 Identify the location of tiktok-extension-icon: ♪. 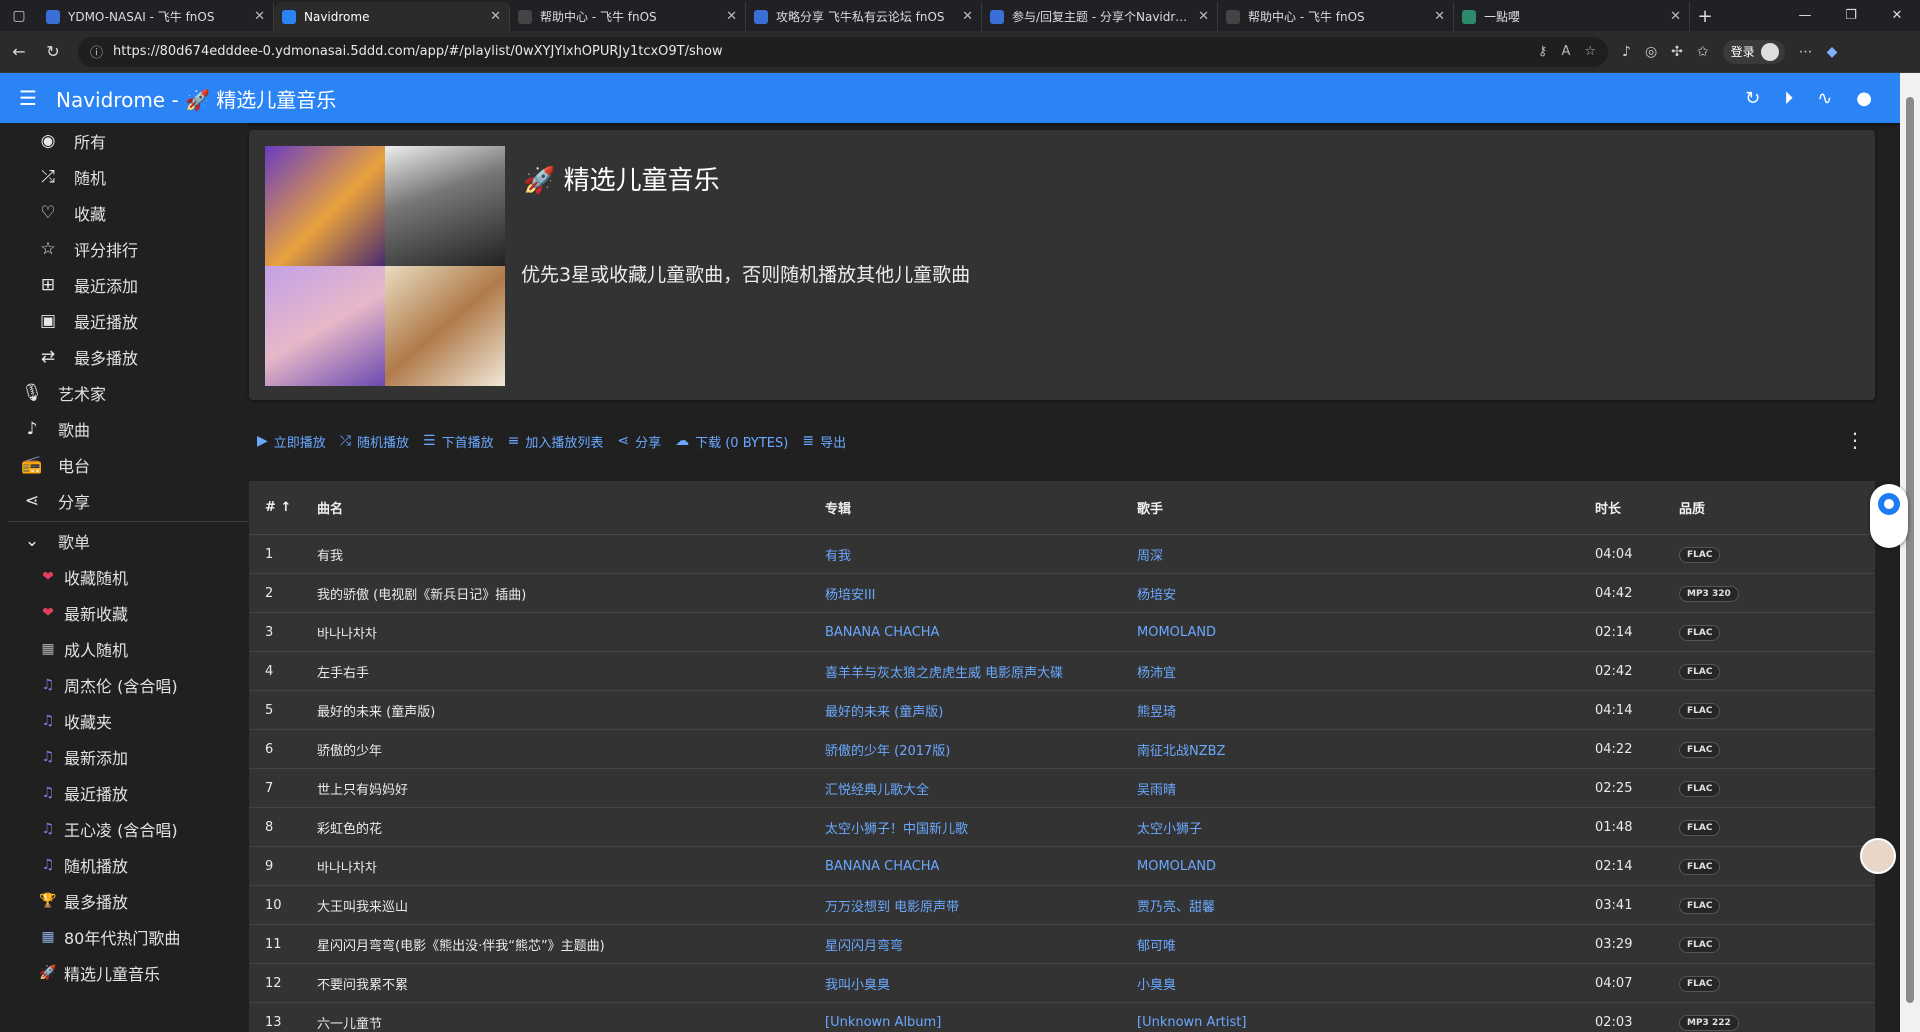
(1626, 52).